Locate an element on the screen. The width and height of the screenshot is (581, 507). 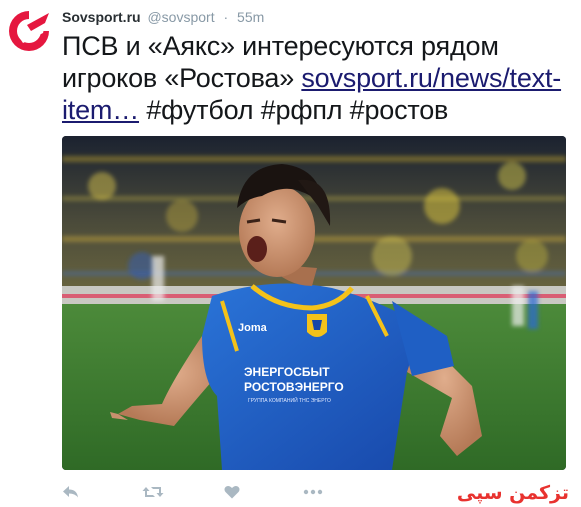
hashtag-rostov: #ростов is located at coordinates (399, 110).